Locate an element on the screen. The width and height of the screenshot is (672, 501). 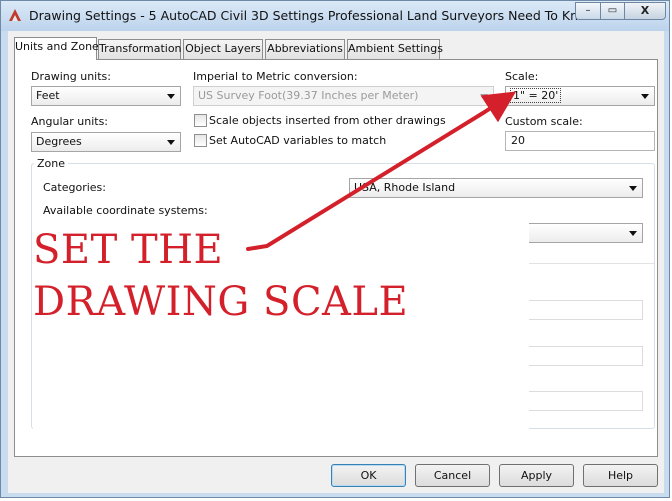
coordinate-system-dropdown is located at coordinates (586, 233).